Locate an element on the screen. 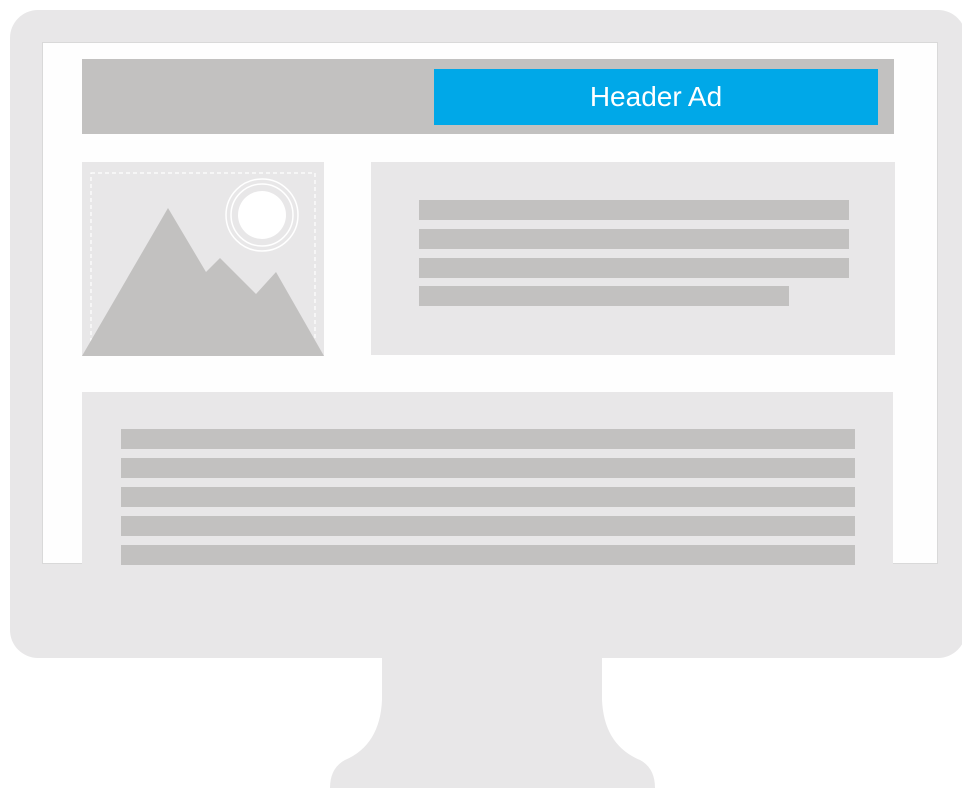  image-placeholder is located at coordinates (203, 259).